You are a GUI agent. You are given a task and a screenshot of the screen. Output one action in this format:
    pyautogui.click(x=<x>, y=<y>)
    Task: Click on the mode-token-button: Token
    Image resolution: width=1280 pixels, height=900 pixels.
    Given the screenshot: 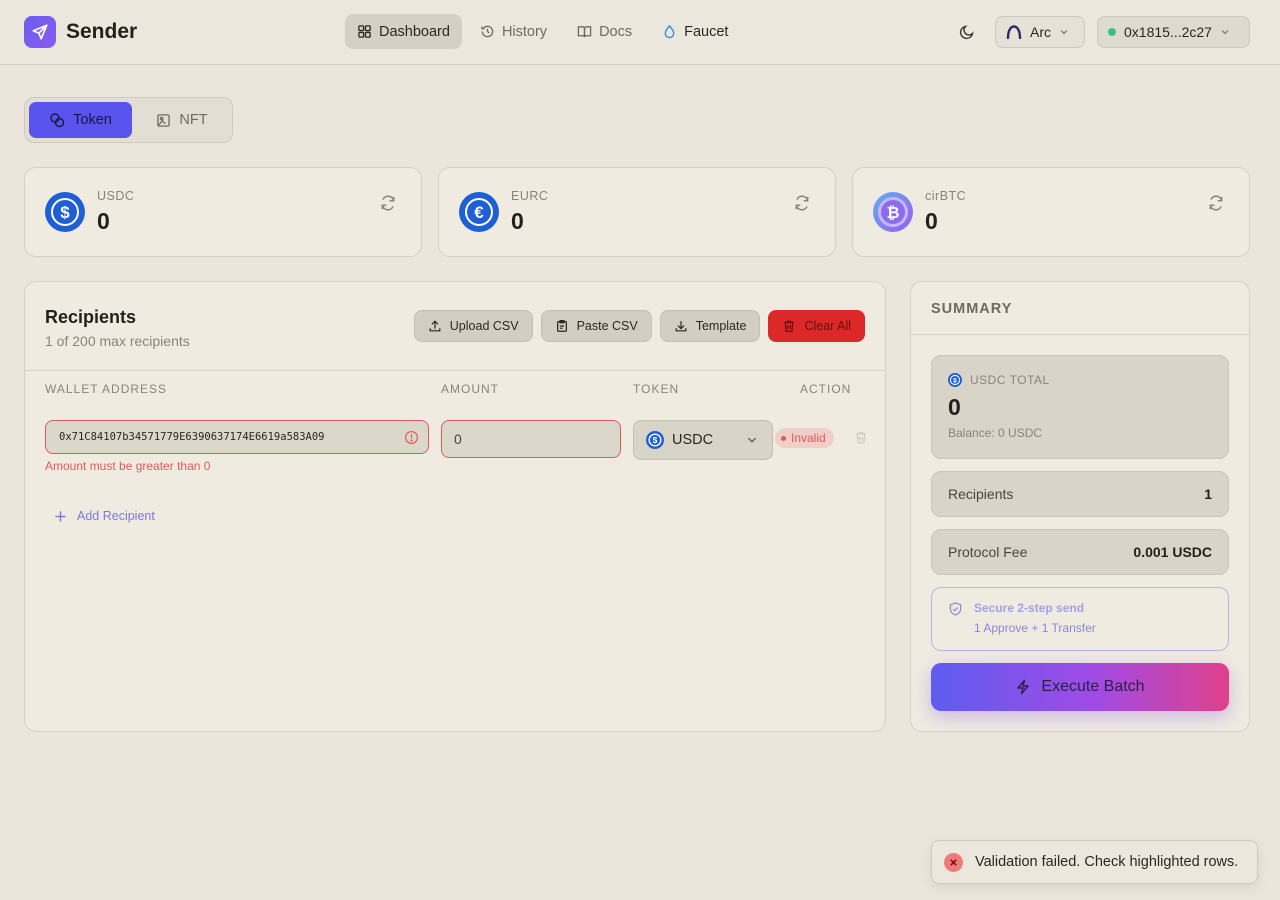 What is the action you would take?
    pyautogui.click(x=80, y=120)
    